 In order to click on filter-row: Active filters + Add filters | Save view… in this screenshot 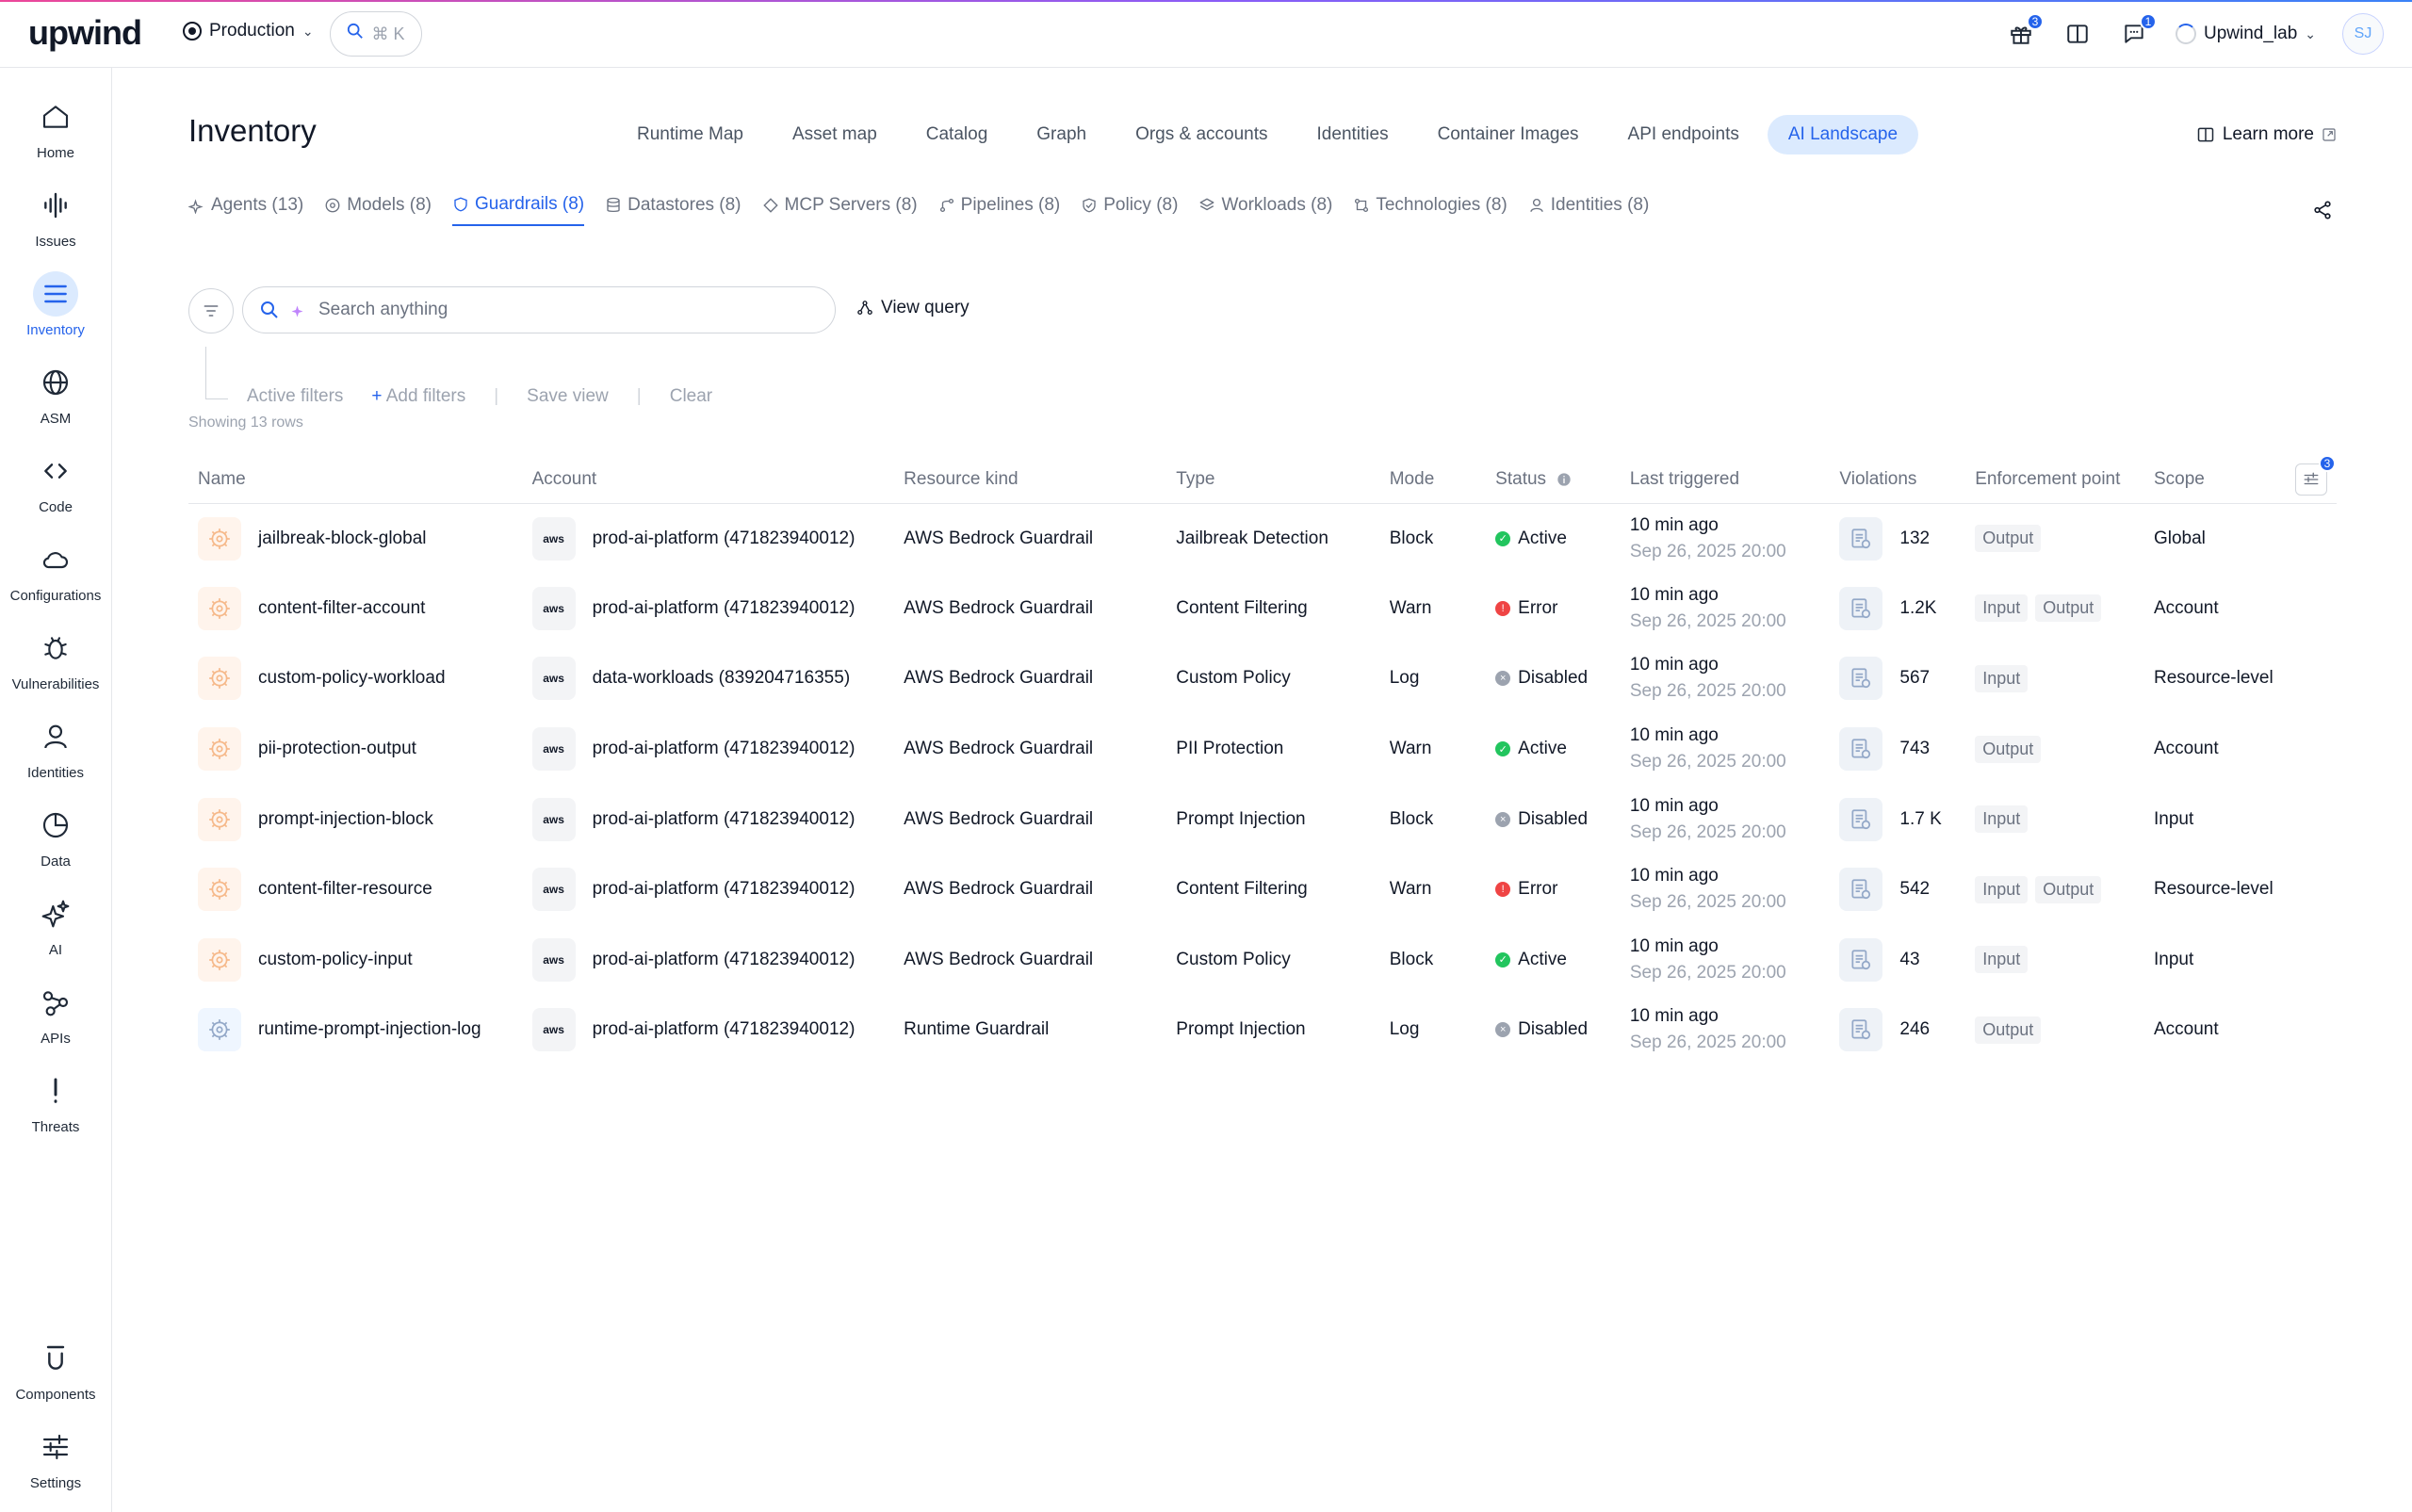, I will do `click(458, 374)`.